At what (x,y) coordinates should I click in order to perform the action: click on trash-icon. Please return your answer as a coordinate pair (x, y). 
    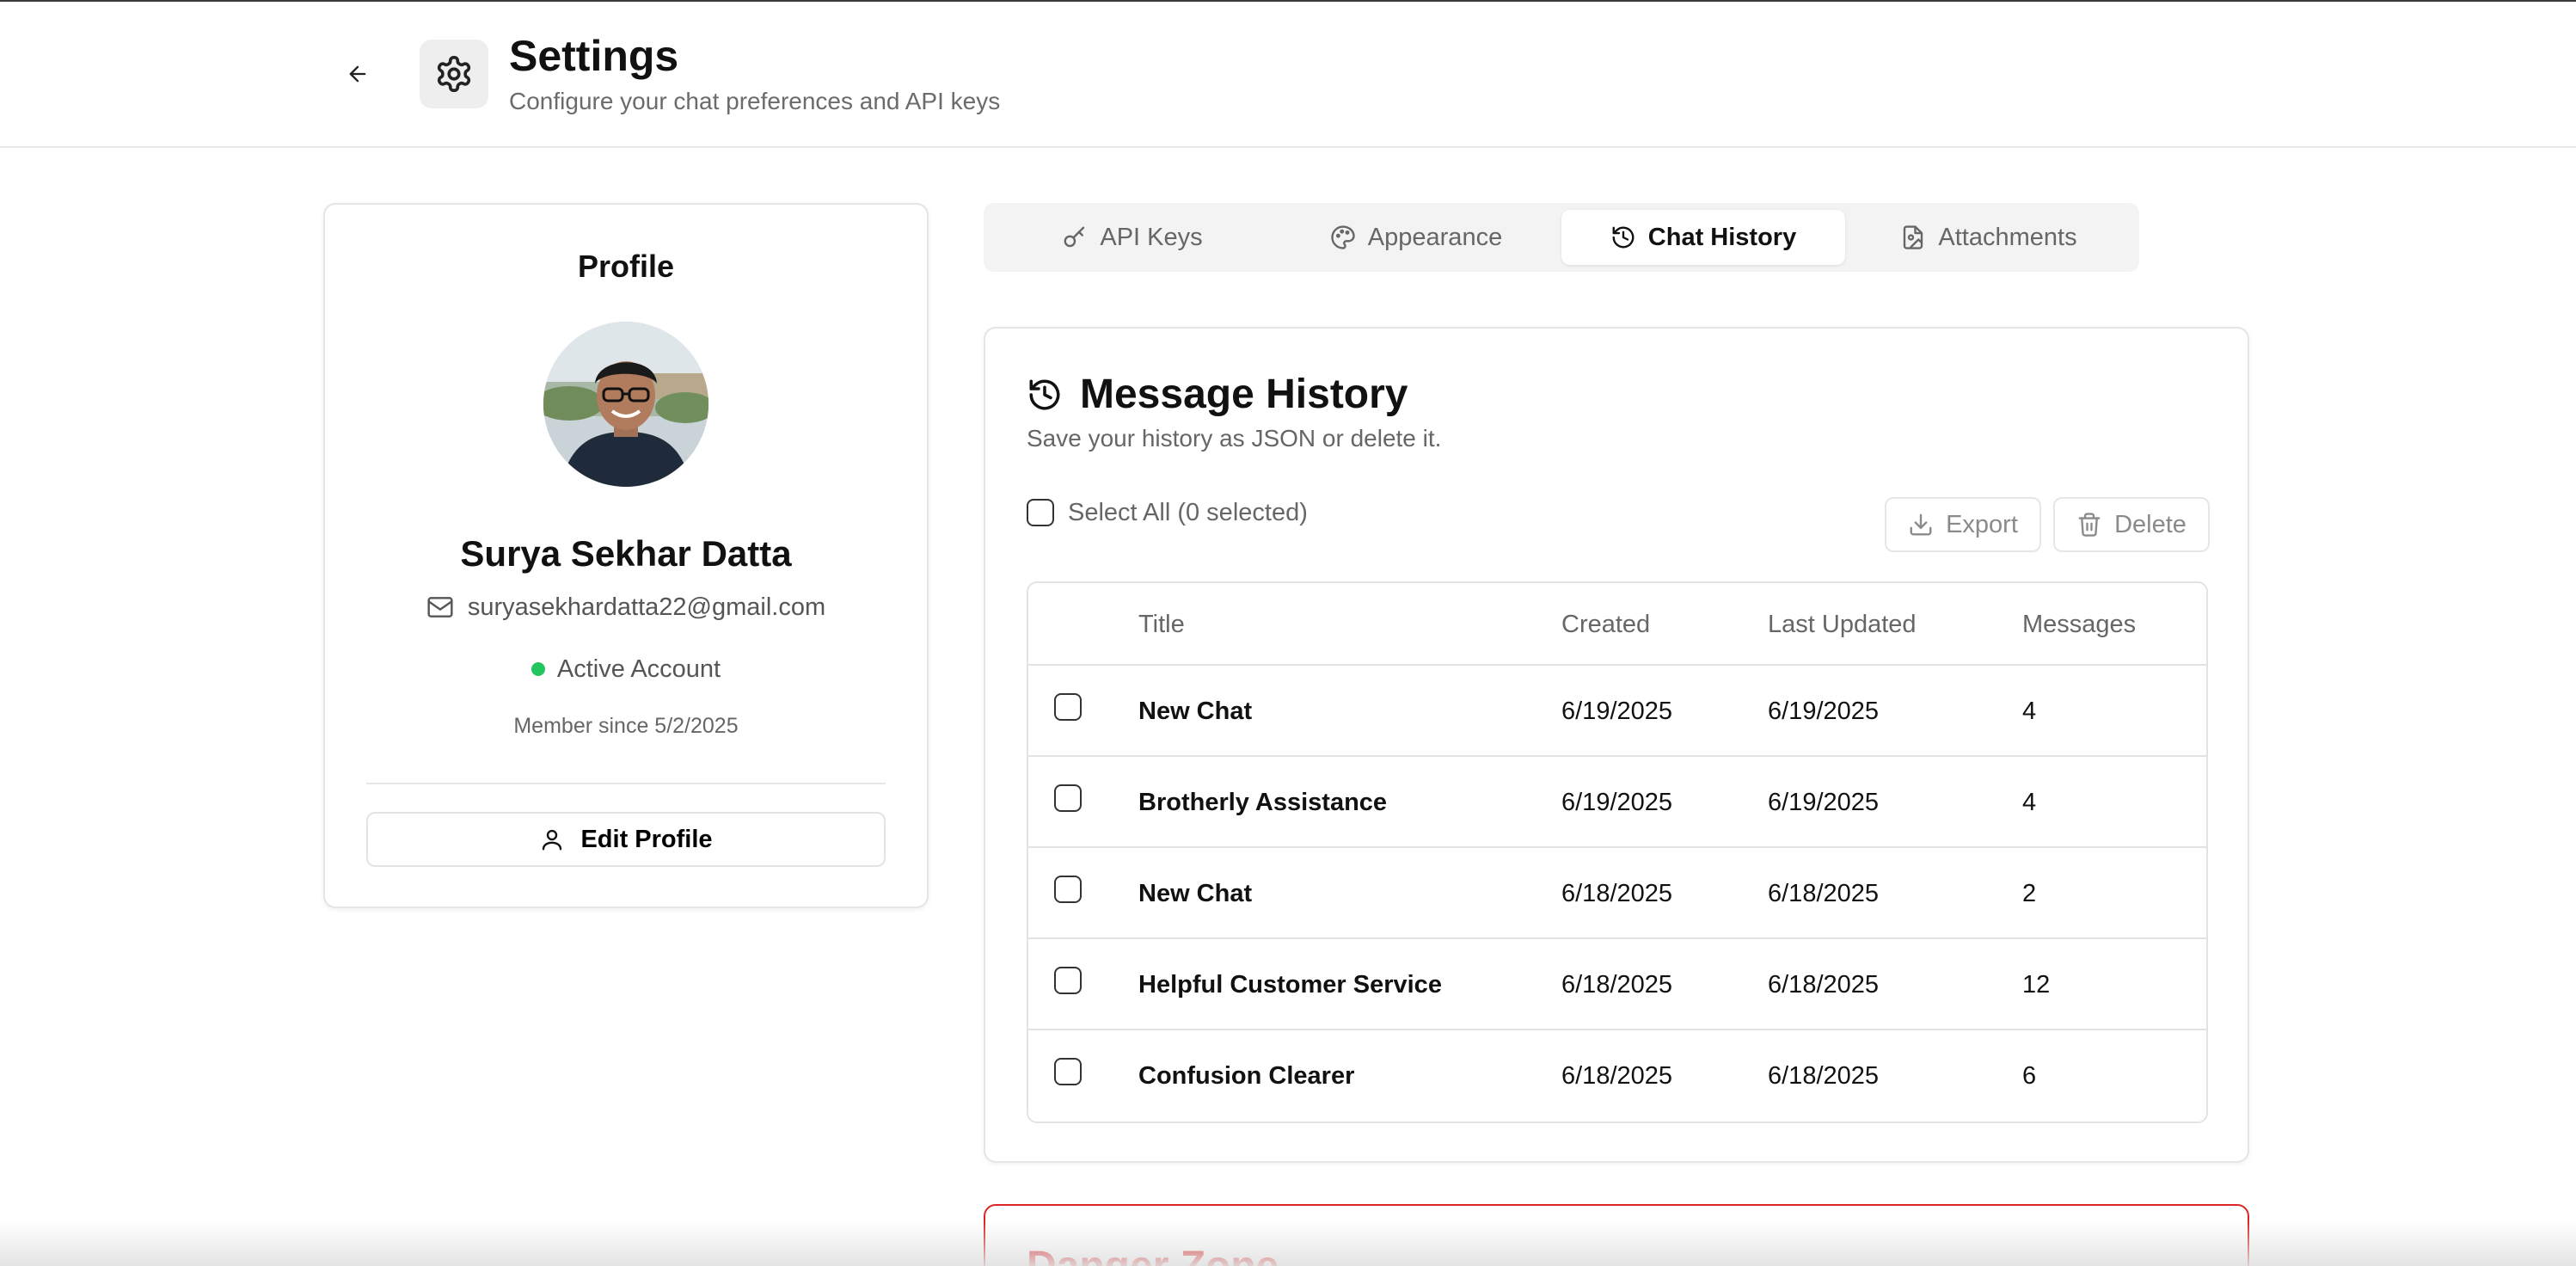
    Looking at the image, I should click on (2089, 525).